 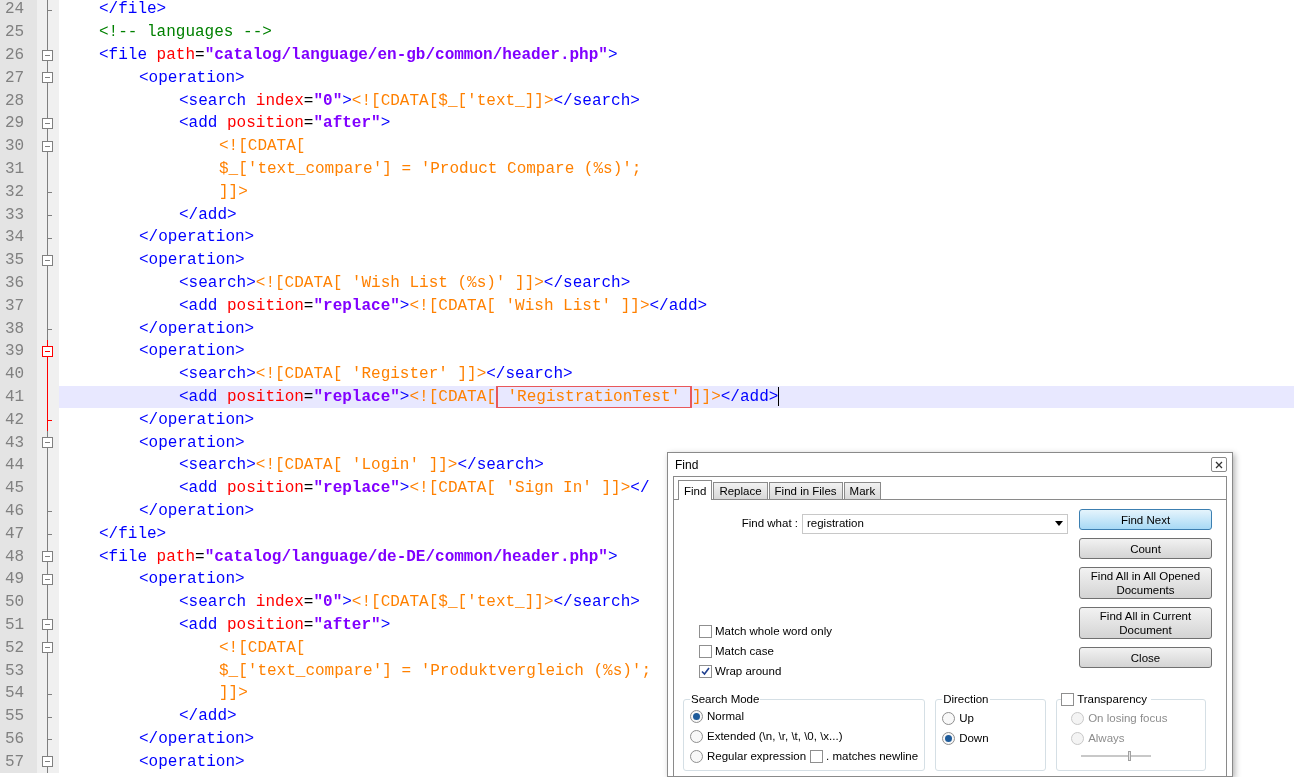 What do you see at coordinates (1145, 623) in the screenshot?
I see `dialog-button: Find All in Current Document` at bounding box center [1145, 623].